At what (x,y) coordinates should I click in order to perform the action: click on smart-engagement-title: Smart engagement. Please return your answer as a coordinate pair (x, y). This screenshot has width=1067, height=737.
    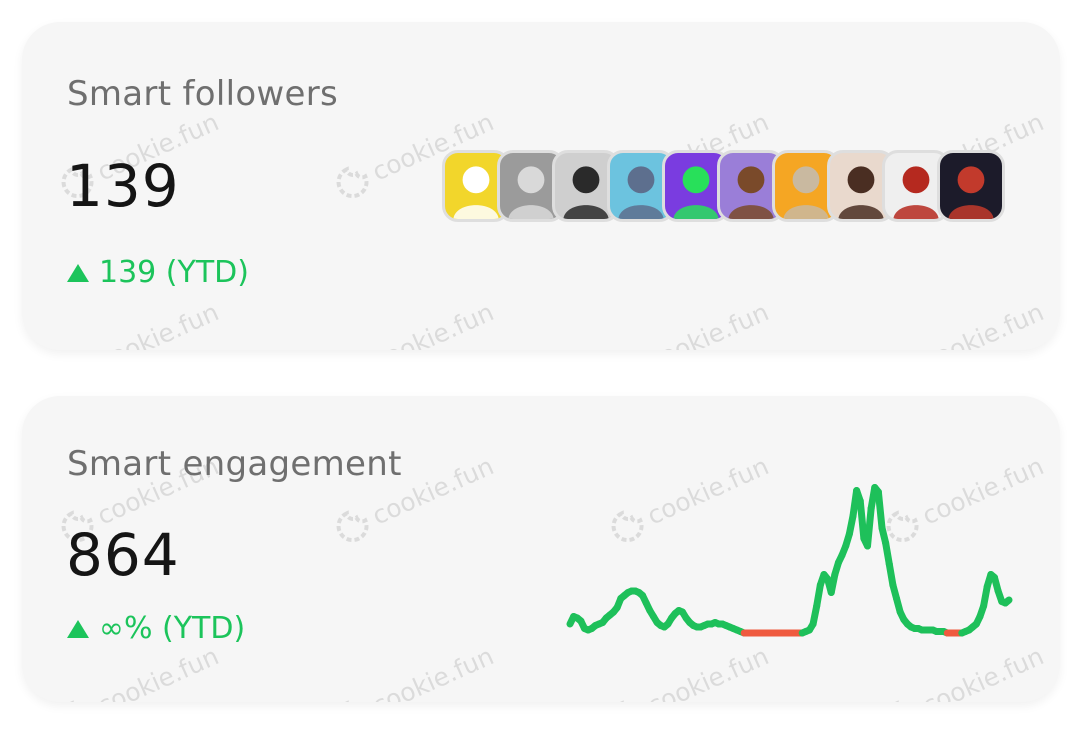
    Looking at the image, I should click on (234, 464).